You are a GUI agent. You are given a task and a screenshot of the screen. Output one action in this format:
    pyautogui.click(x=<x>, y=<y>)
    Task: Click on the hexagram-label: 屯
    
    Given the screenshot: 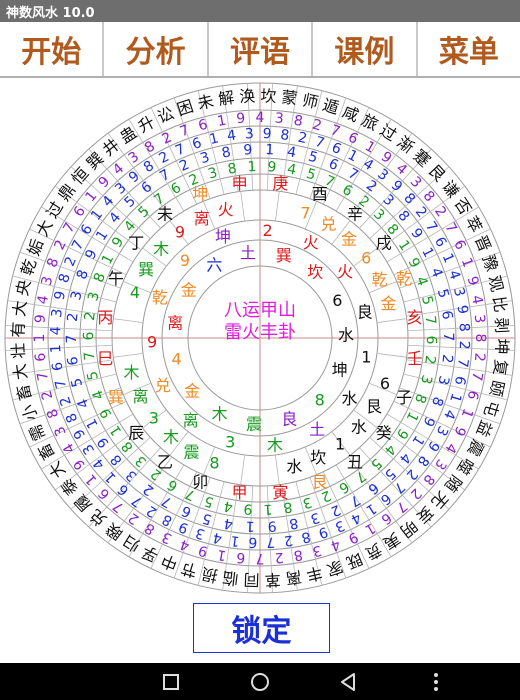 What is the action you would take?
    pyautogui.click(x=491, y=408)
    